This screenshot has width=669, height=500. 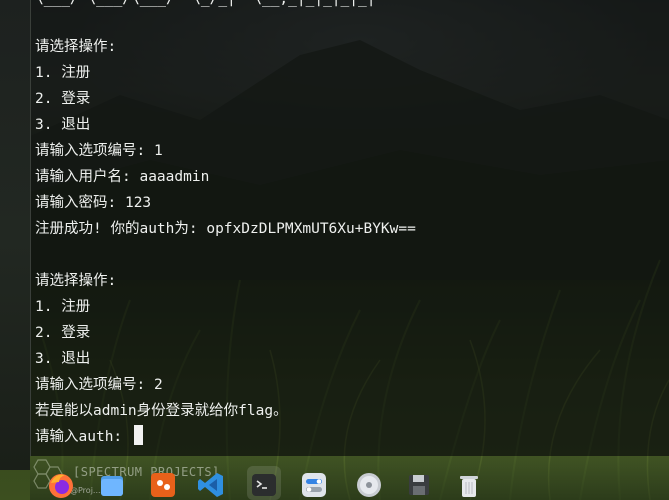 I want to click on terminal-line: 请输入选项编号: 2, so click(x=99, y=385).